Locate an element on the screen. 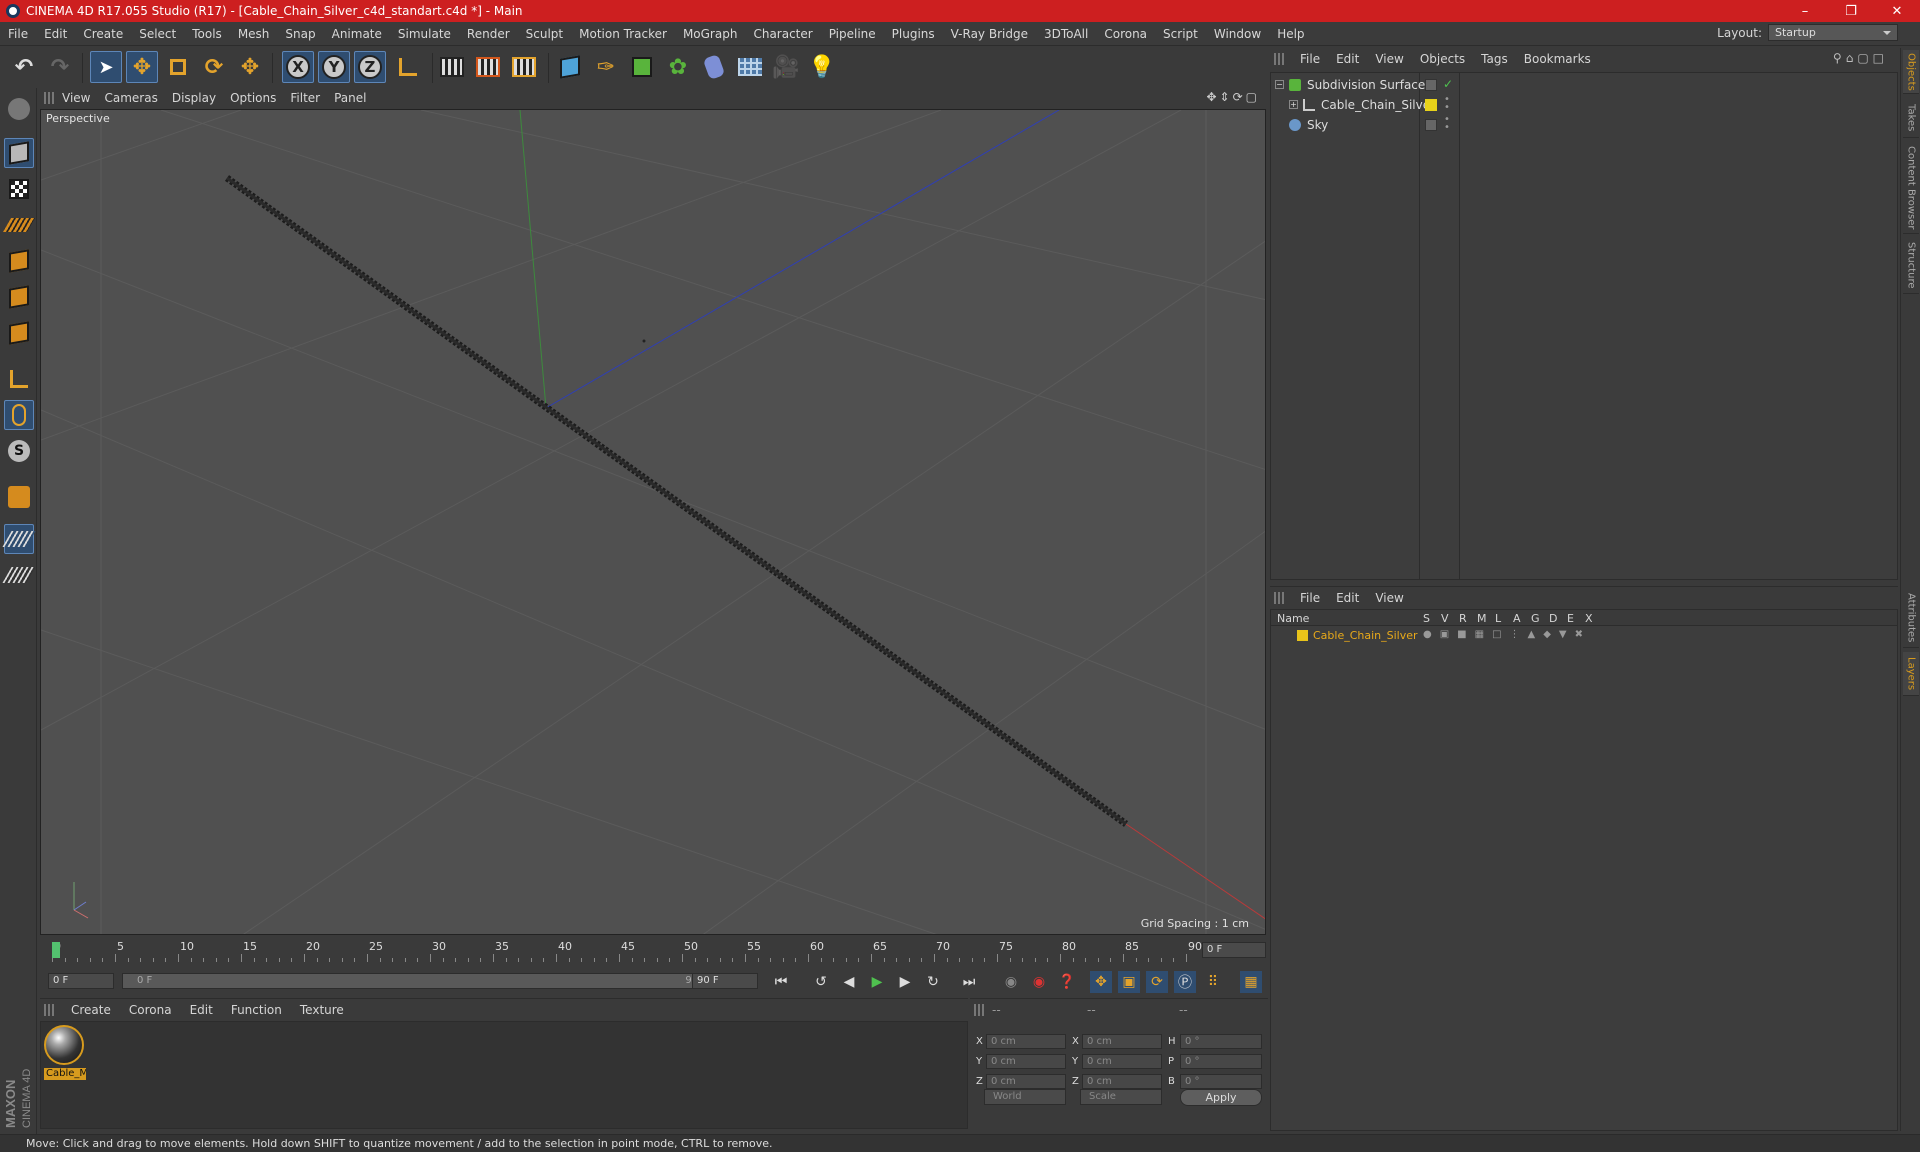  texture-mode-button is located at coordinates (19, 189).